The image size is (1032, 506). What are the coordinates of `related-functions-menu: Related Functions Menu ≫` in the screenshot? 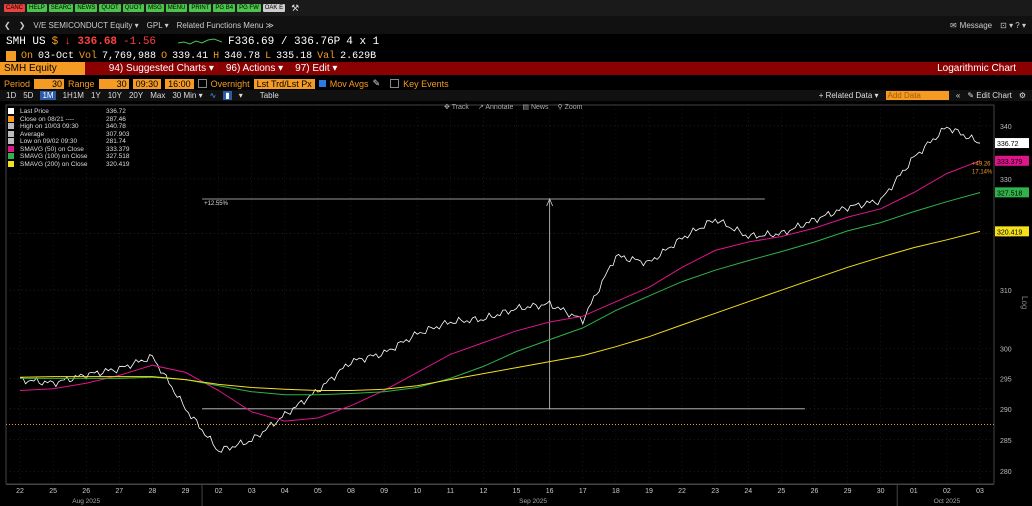 It's located at (225, 25).